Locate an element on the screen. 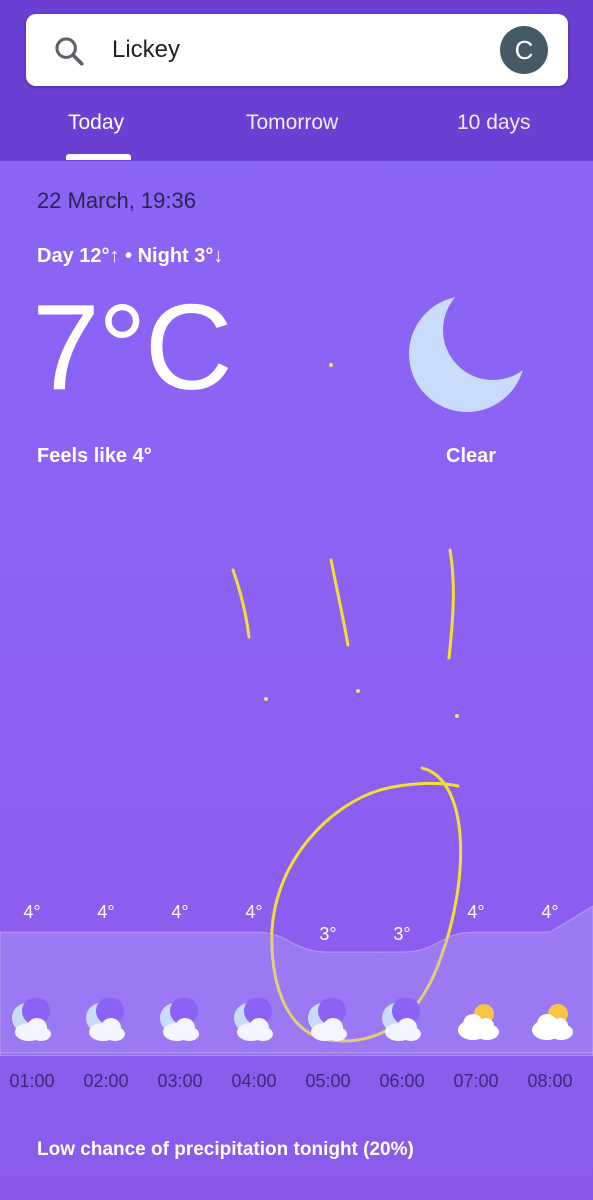 This screenshot has height=1200, width=593. avatar: C is located at coordinates (524, 50).